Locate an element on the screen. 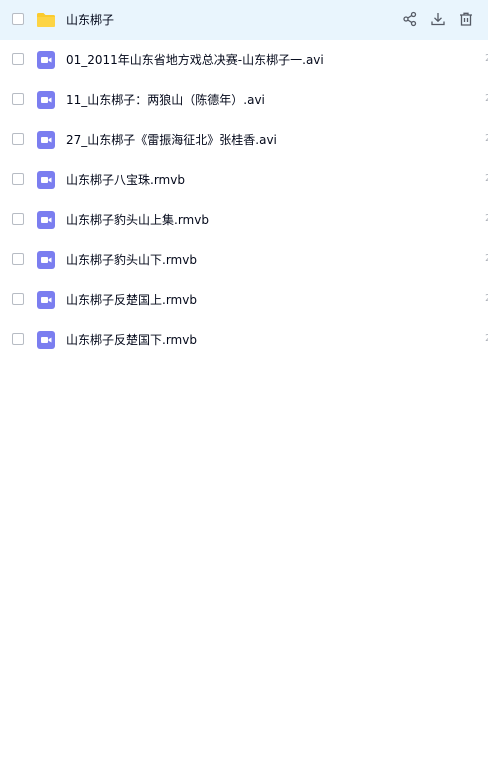  share-button is located at coordinates (410, 19).